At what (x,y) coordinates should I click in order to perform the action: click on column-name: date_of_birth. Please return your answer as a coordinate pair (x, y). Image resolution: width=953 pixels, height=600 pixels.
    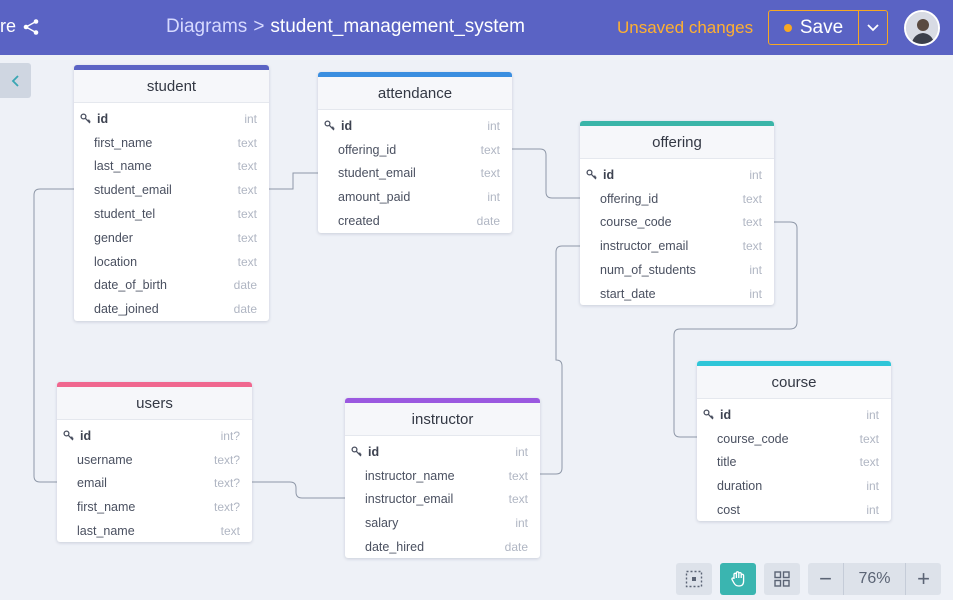
    Looking at the image, I should click on (130, 285).